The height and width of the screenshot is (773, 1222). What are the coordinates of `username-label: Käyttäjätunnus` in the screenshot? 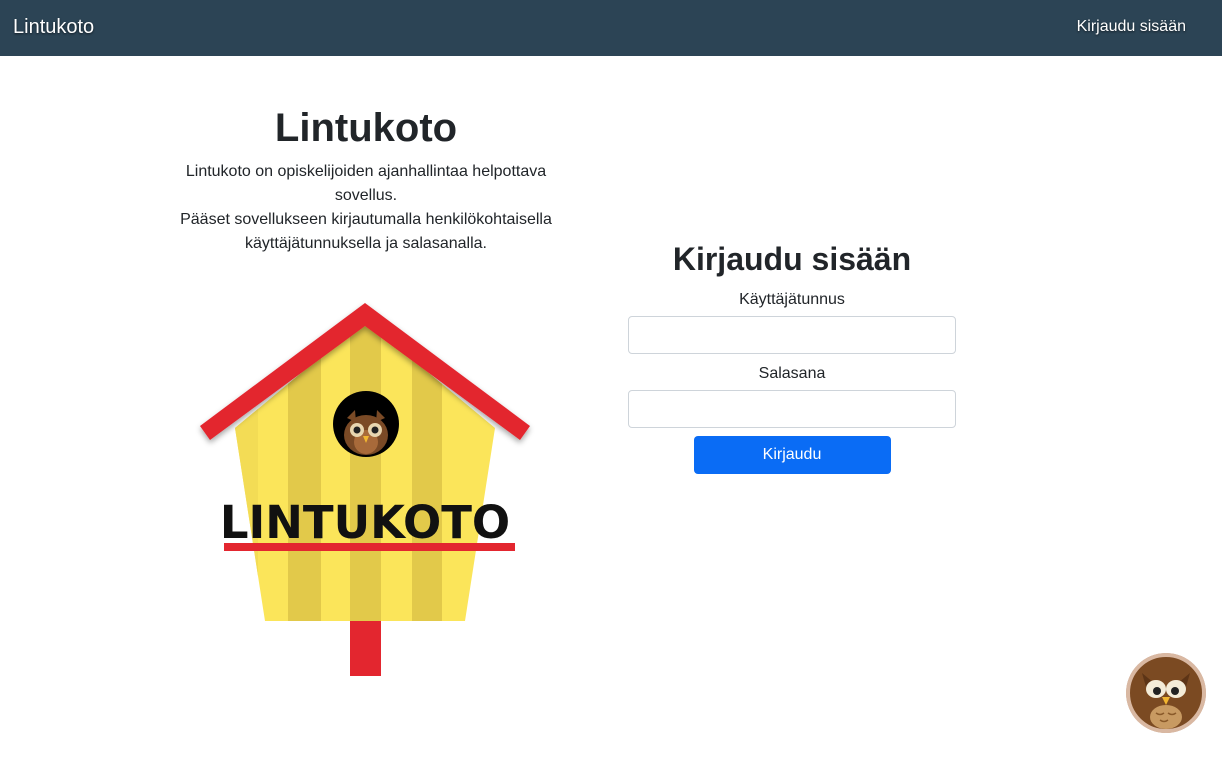 It's located at (792, 299).